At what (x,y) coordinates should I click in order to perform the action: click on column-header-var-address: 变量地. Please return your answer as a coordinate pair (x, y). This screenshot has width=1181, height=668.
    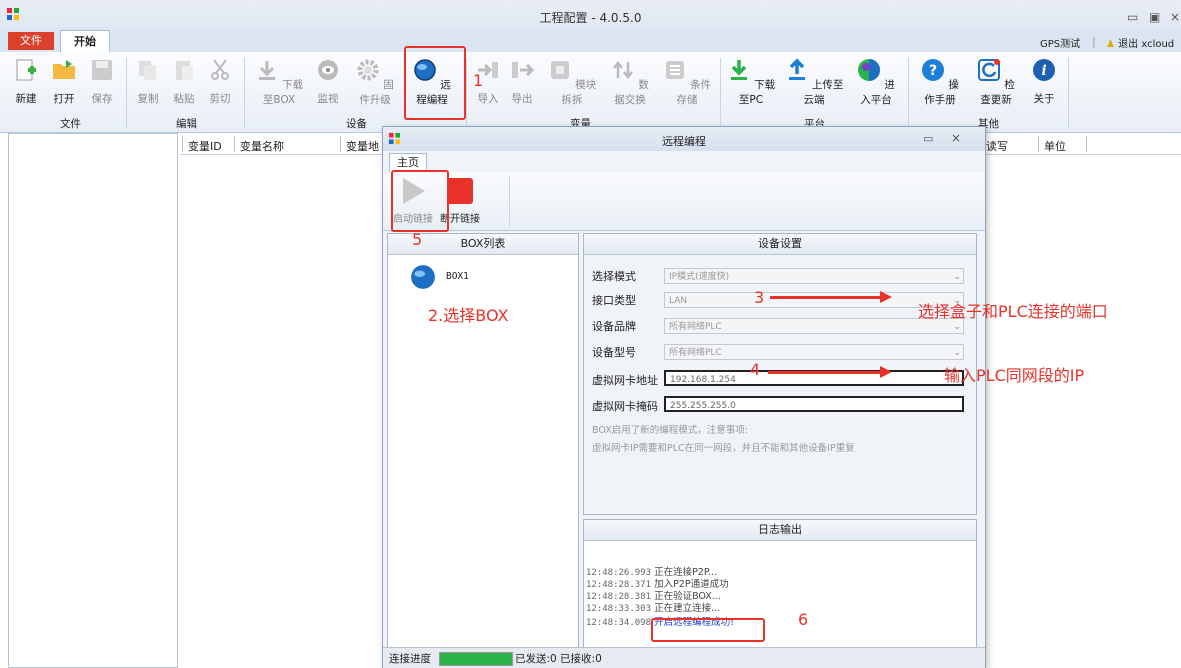
    Looking at the image, I should click on (362, 146).